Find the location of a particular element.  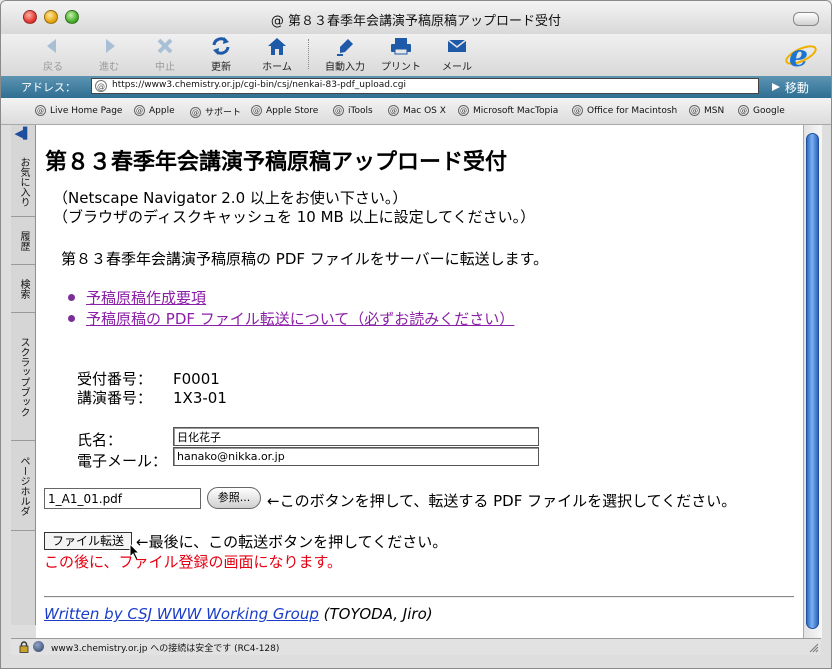

tab-scrapbook: スクラップブック is located at coordinates (23, 377).